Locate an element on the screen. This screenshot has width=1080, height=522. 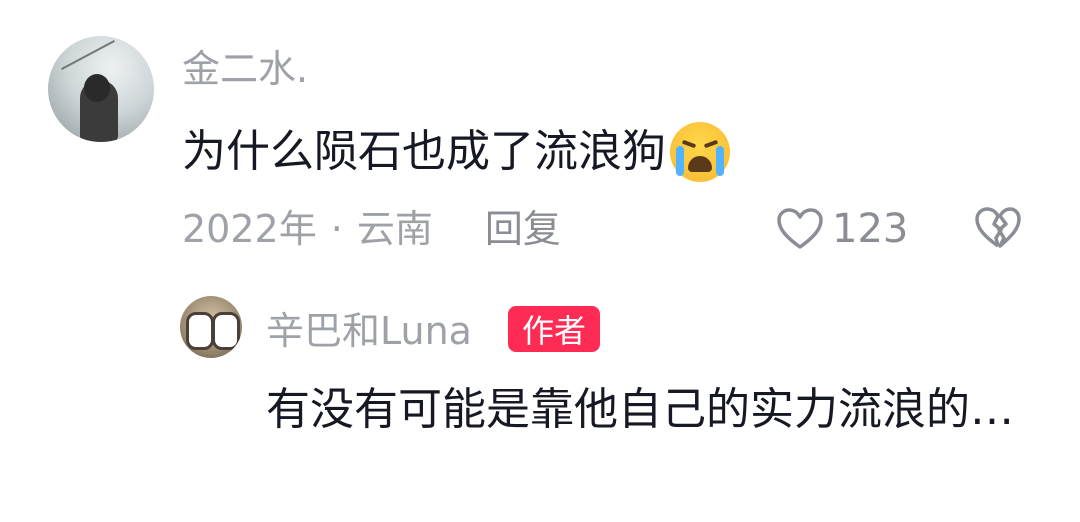
commenter-avatar is located at coordinates (101, 89).